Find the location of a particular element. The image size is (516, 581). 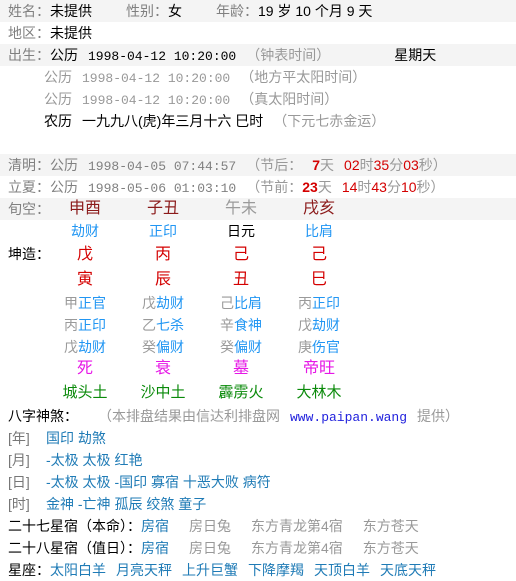

branch-hour: 巳 is located at coordinates (318, 279).